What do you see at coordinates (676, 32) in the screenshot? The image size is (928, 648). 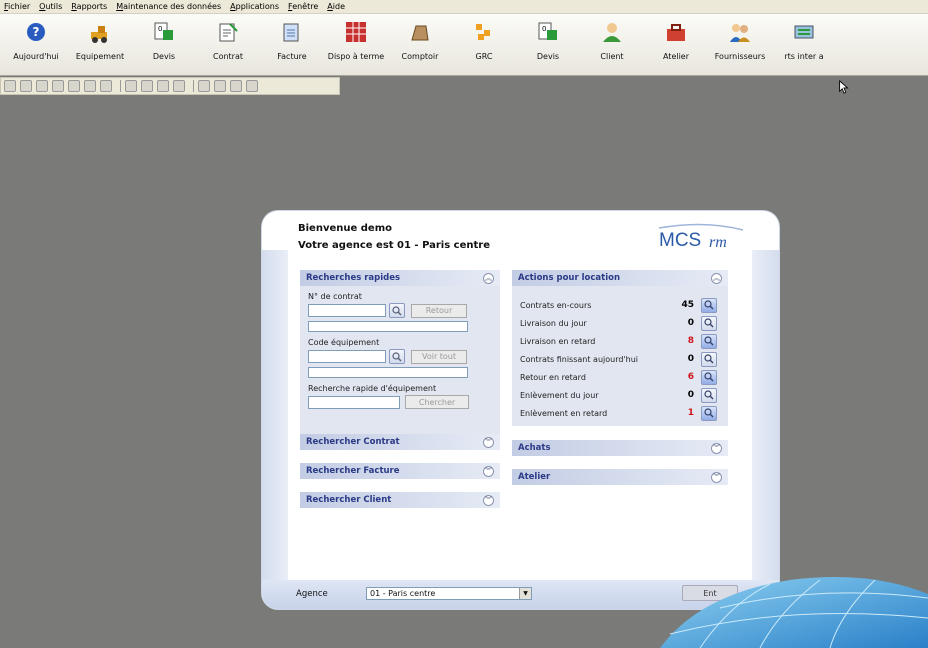 I see `toolbox-icon` at bounding box center [676, 32].